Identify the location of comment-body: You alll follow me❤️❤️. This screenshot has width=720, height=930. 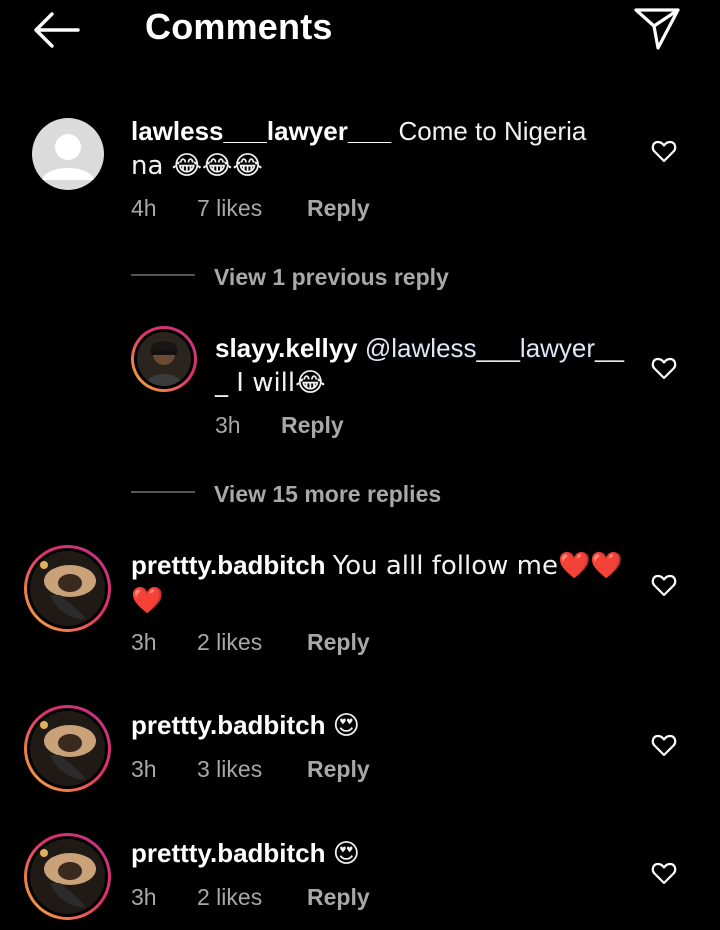
(477, 566).